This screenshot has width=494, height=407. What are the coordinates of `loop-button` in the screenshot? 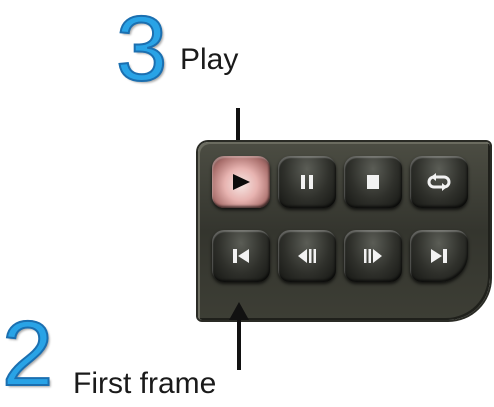 It's located at (439, 182).